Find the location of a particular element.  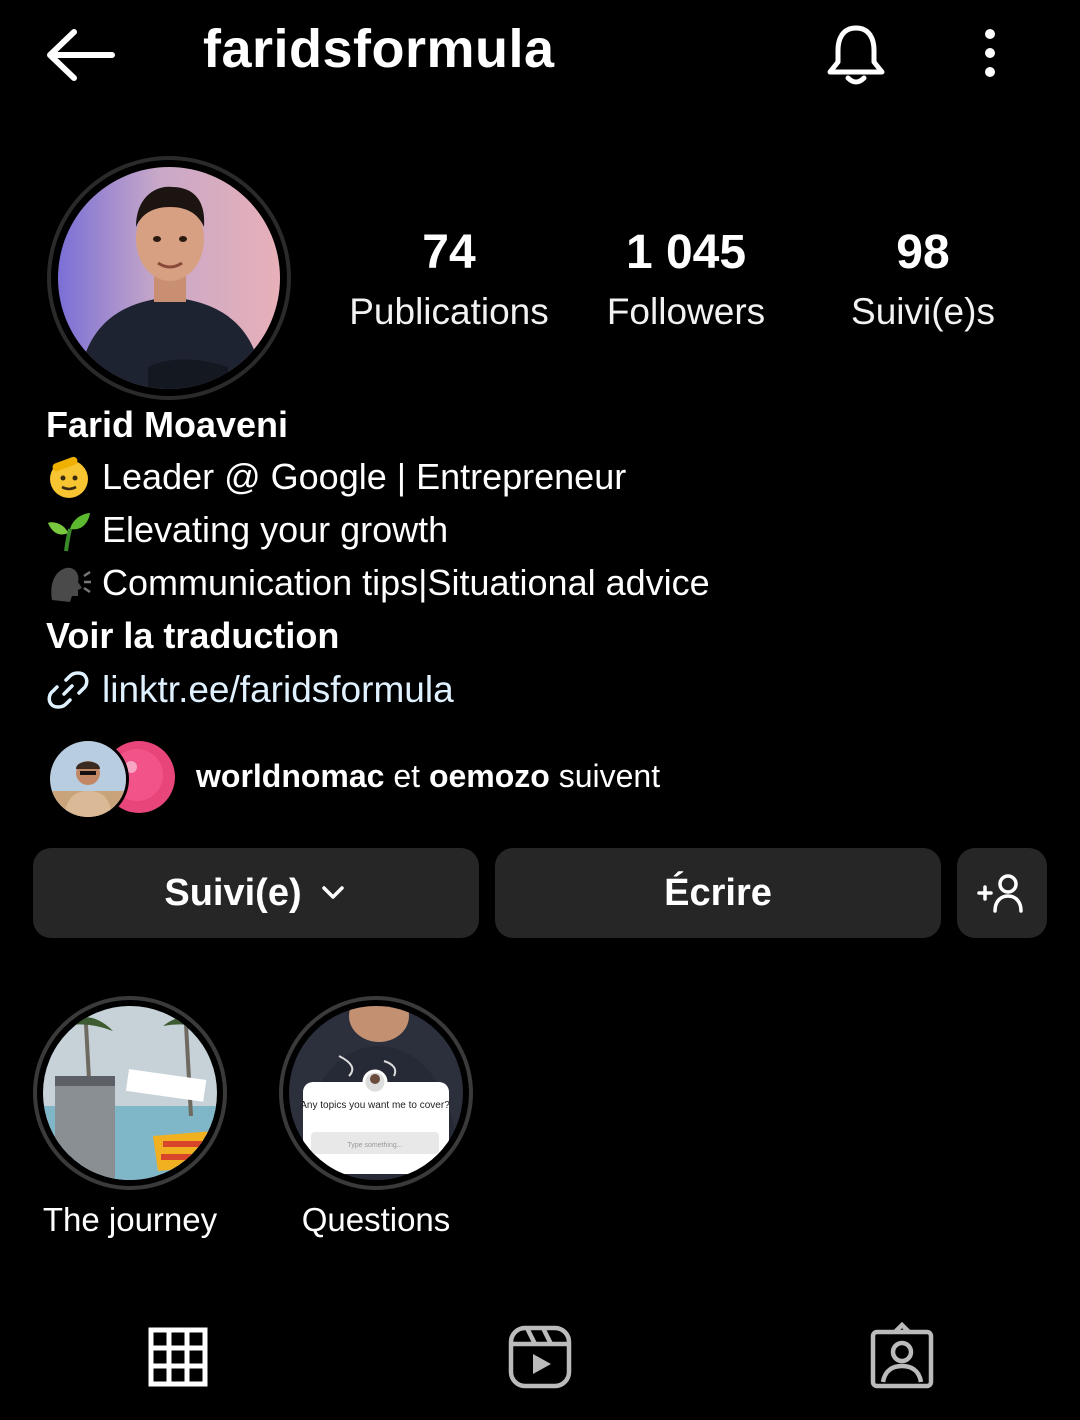

mutual-avatar-image is located at coordinates (88, 779).